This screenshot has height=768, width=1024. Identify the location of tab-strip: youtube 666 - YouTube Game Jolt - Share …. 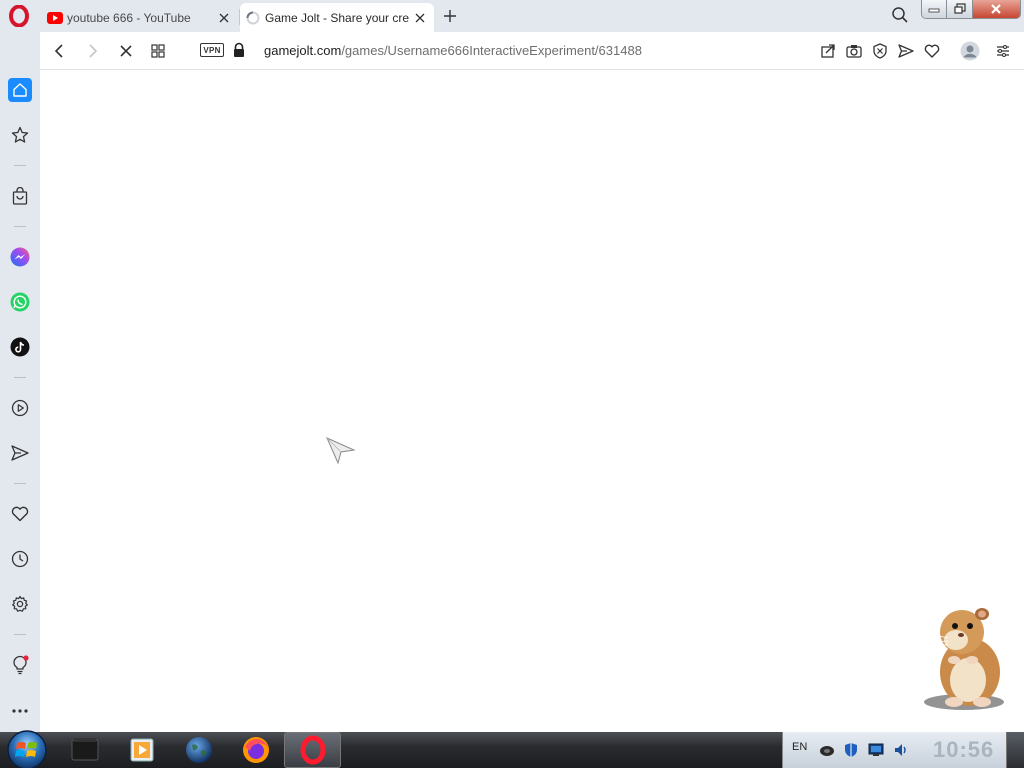
(512, 16).